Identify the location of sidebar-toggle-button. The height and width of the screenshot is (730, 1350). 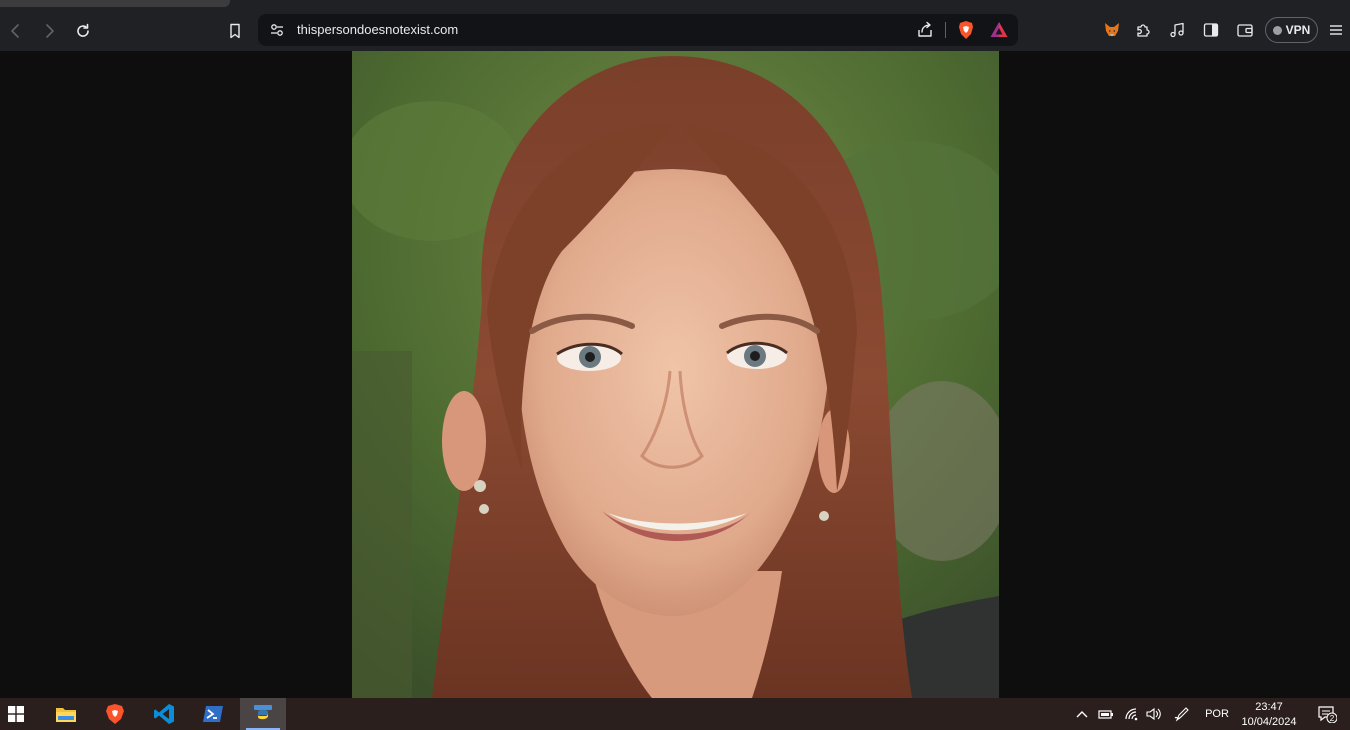
(1211, 30).